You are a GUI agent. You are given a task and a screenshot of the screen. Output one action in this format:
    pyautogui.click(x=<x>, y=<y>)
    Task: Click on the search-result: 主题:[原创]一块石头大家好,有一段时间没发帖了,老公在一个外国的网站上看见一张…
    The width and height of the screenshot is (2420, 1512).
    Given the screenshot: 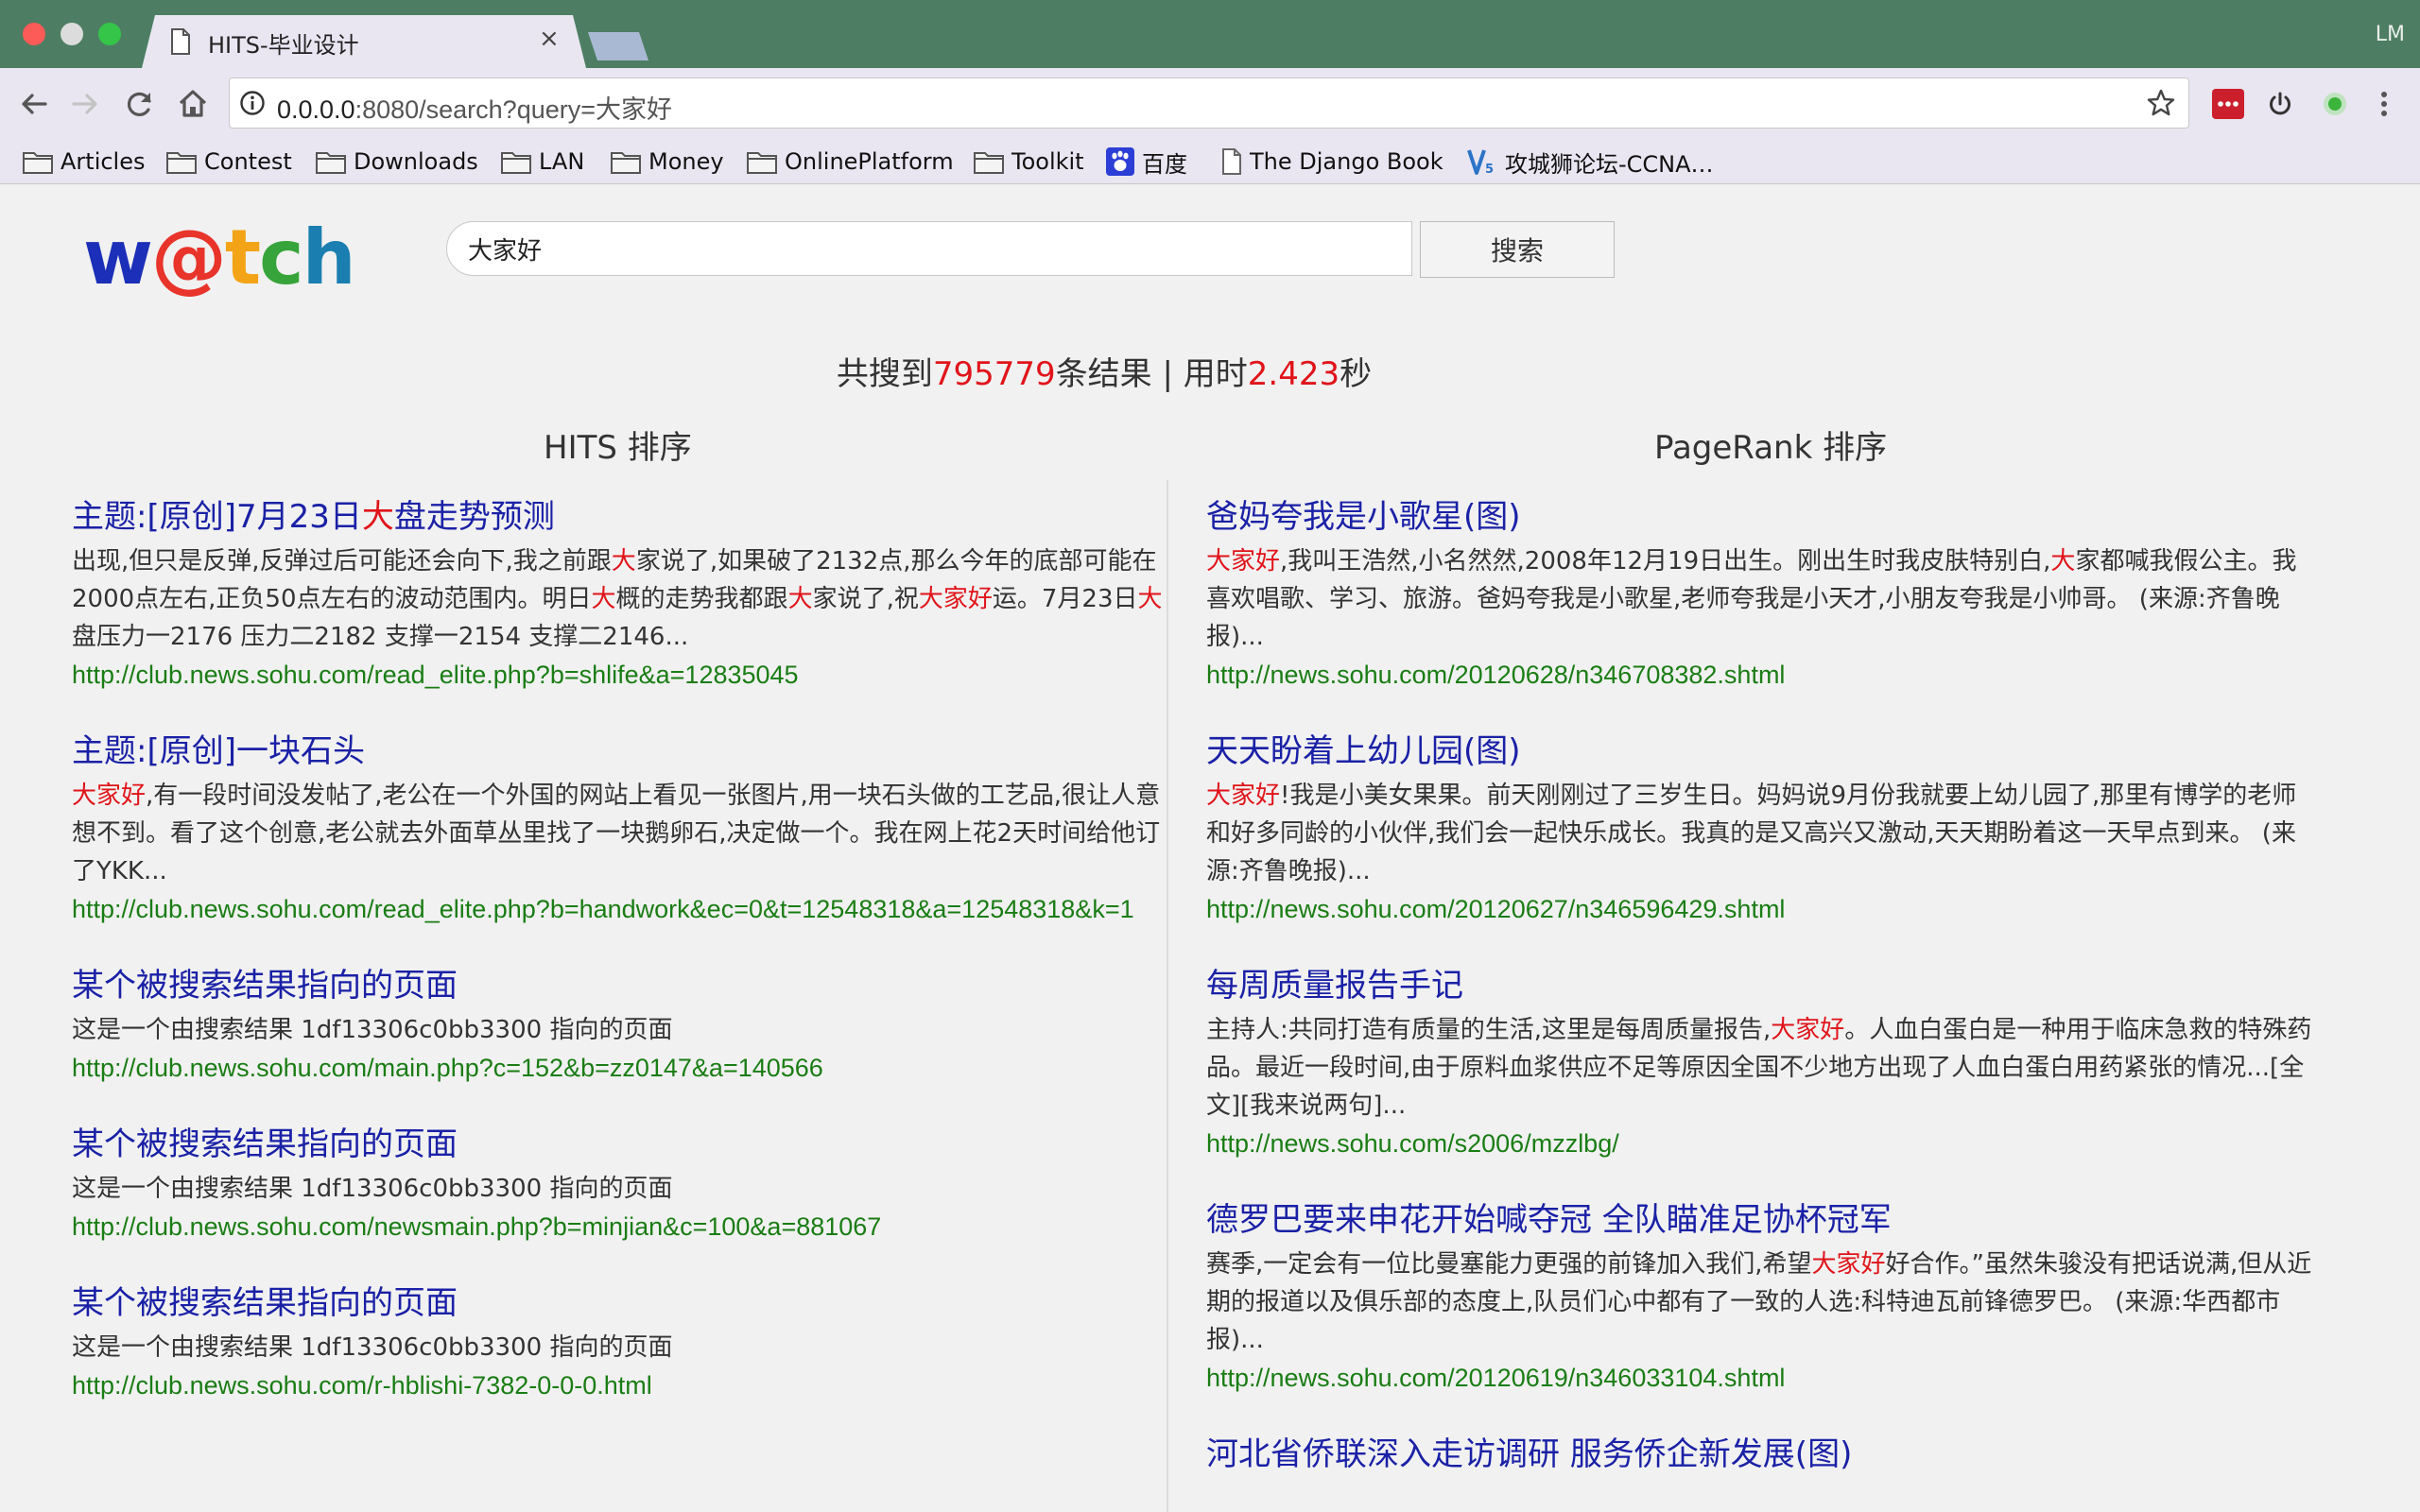 What is the action you would take?
    pyautogui.click(x=625, y=827)
    